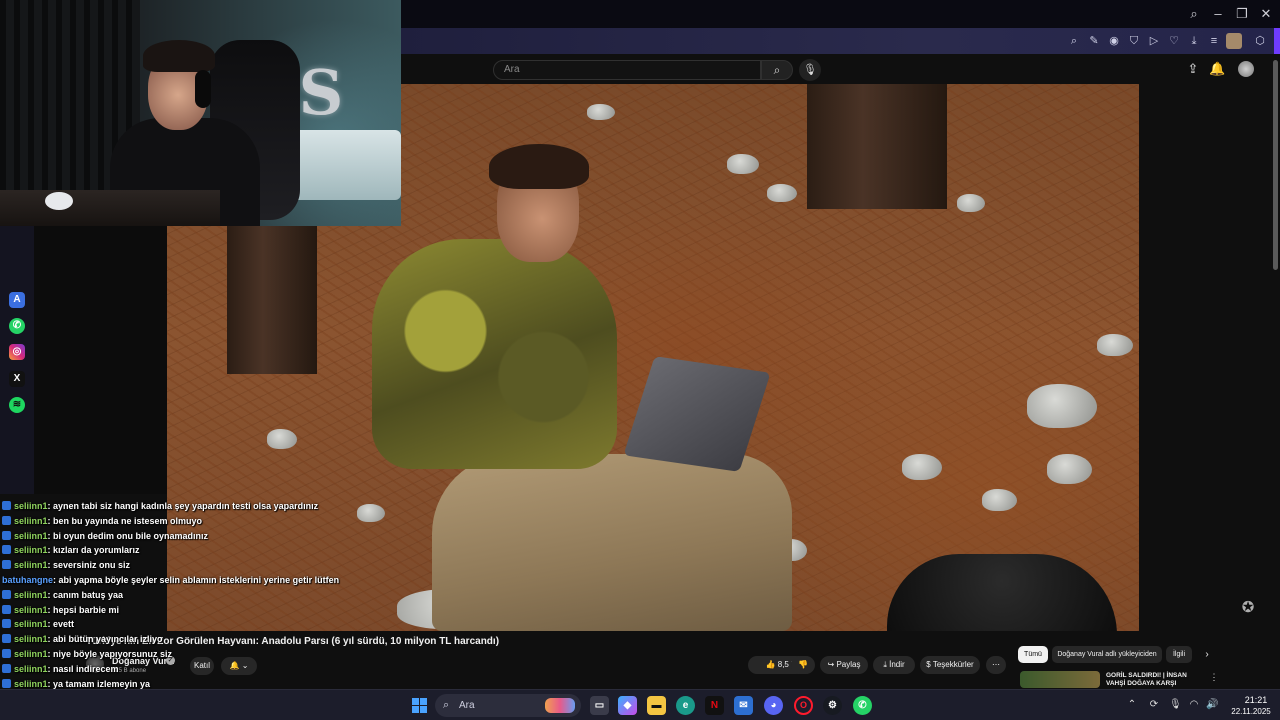  I want to click on side-dock: A ✆ ◎ X ≋, so click(17, 360).